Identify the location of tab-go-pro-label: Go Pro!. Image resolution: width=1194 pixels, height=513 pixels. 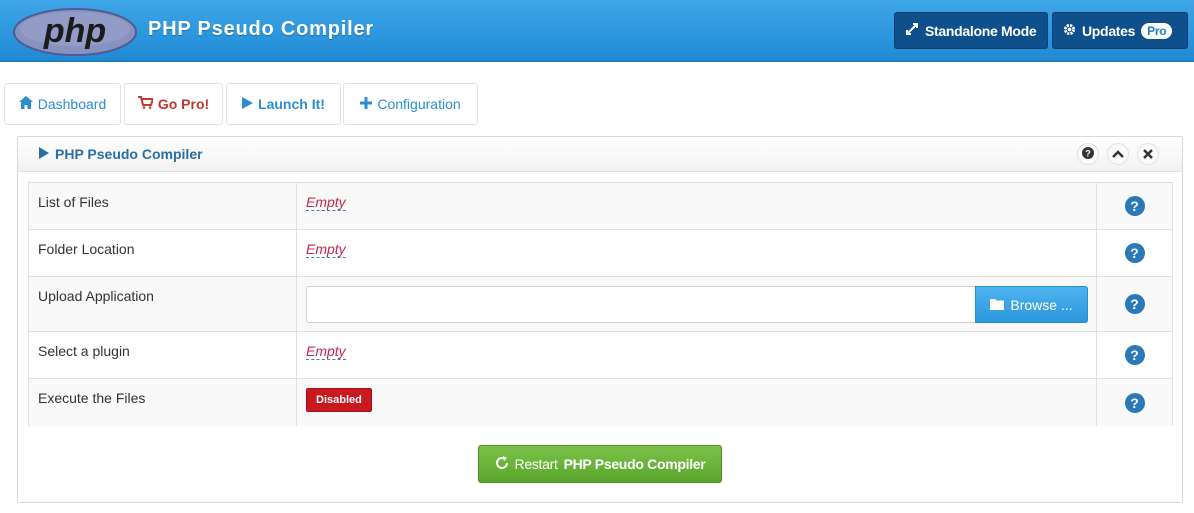
(183, 104).